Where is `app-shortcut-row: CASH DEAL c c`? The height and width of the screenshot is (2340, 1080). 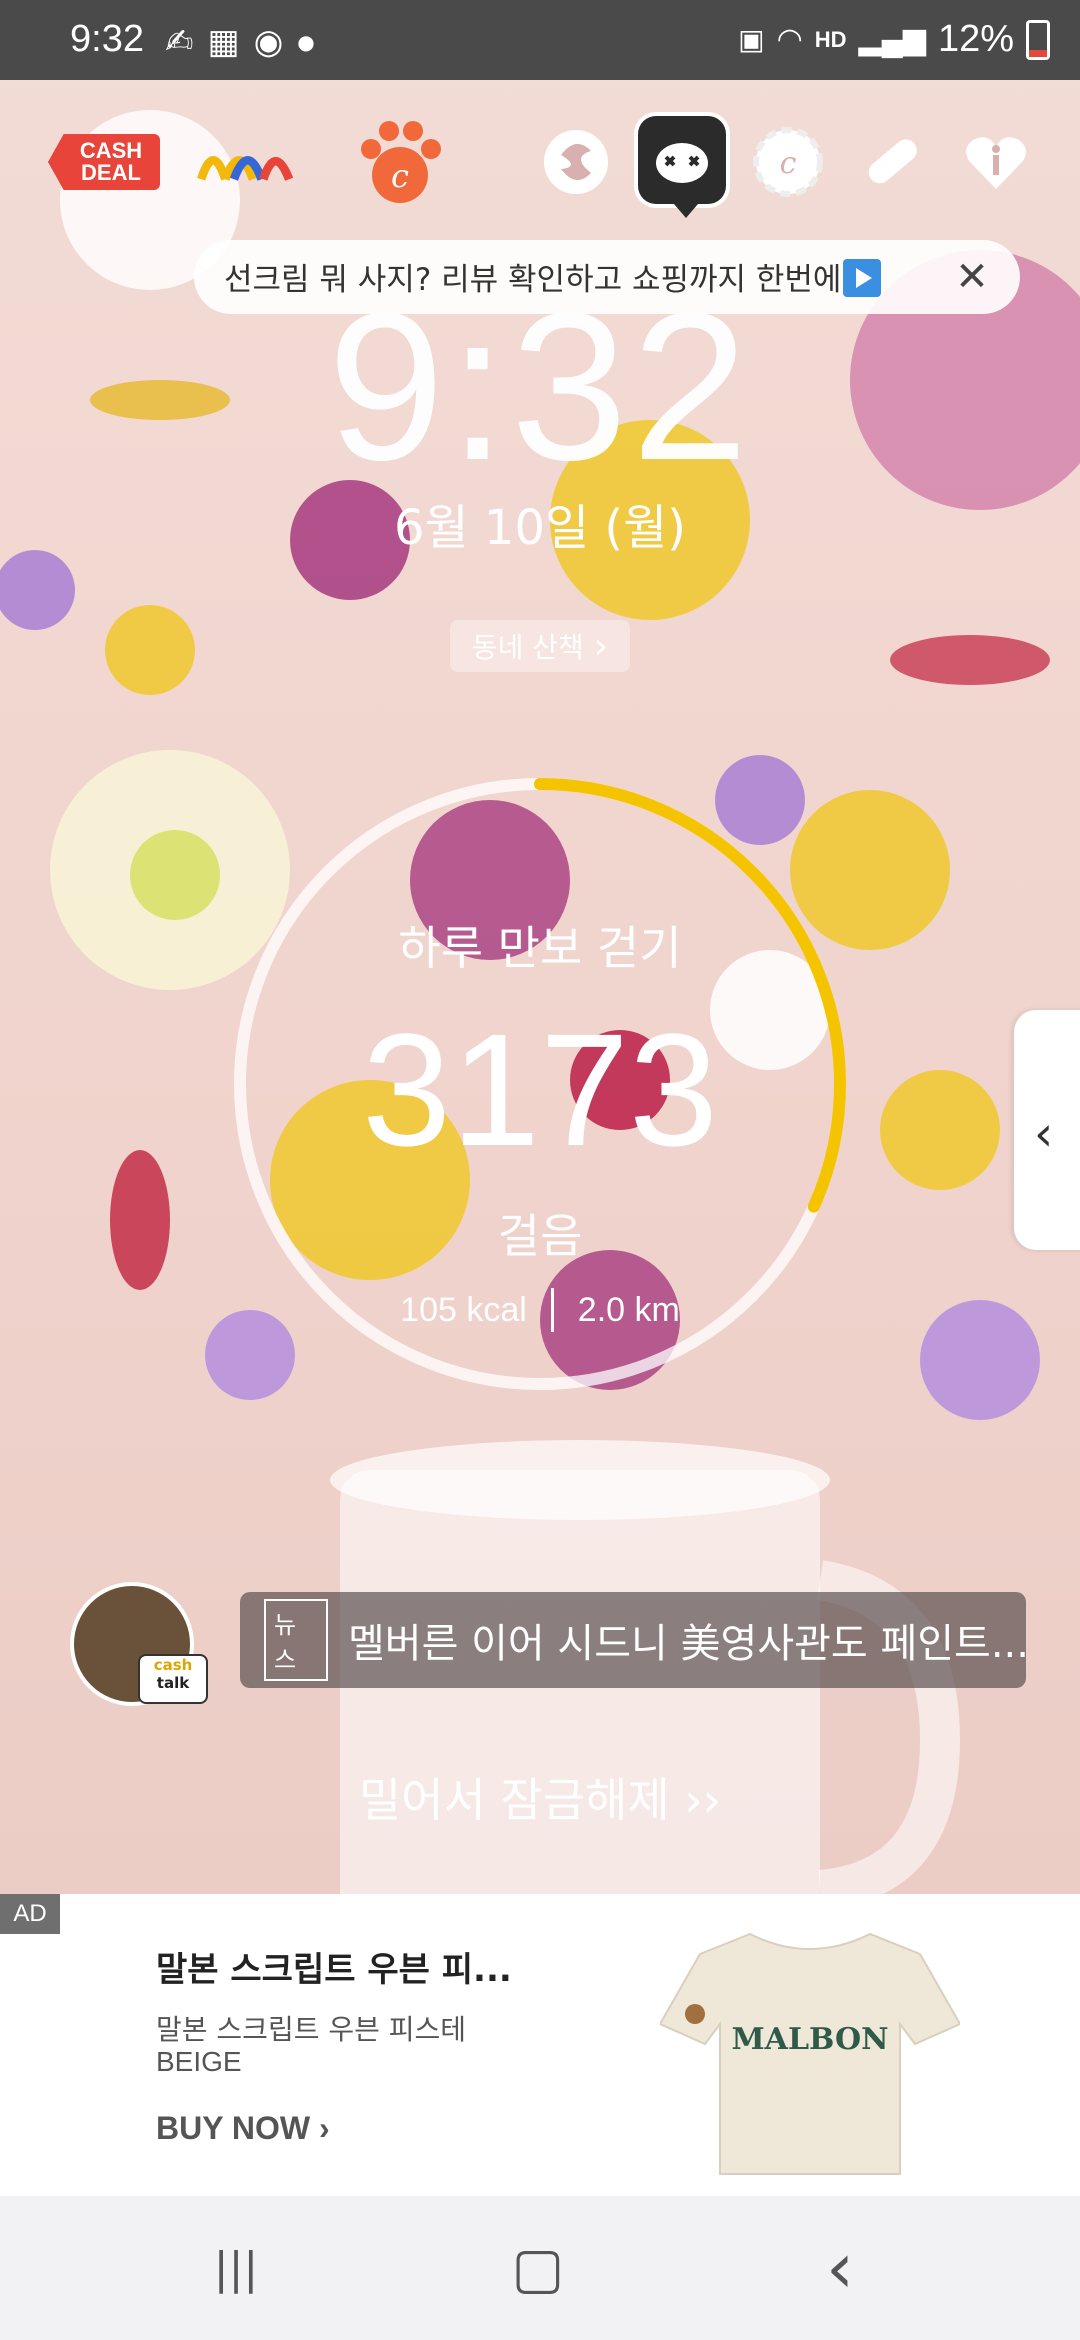 app-shortcut-row: CASH DEAL c c is located at coordinates (540, 172).